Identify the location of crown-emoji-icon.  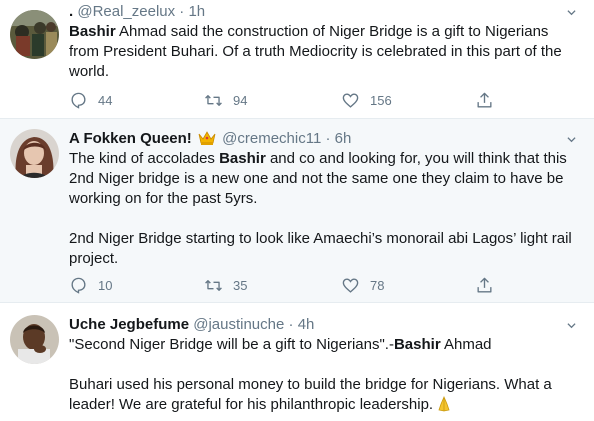
(207, 138).